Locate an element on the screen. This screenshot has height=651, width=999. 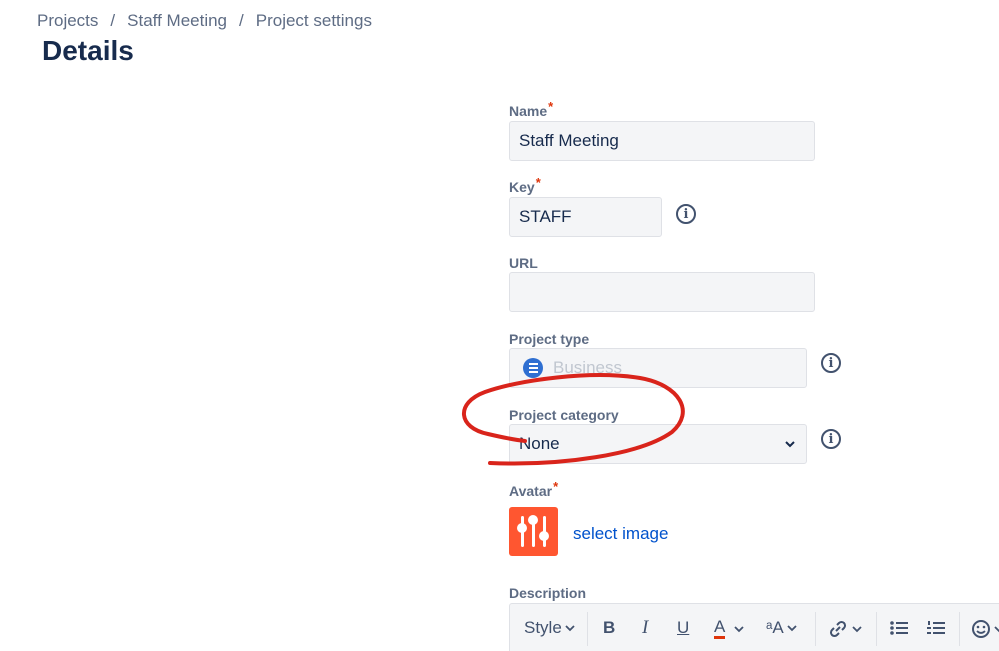
italic-button: I is located at coordinates (645, 628).